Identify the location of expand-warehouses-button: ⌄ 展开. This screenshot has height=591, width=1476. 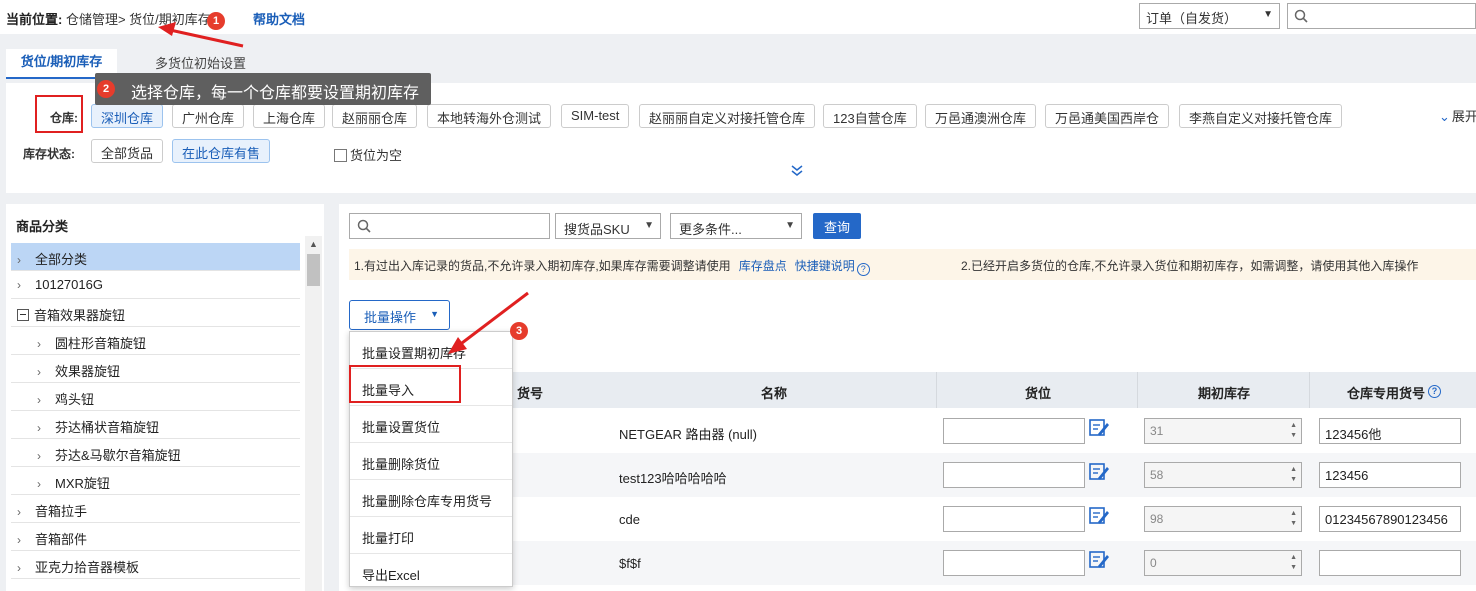
(1457, 115).